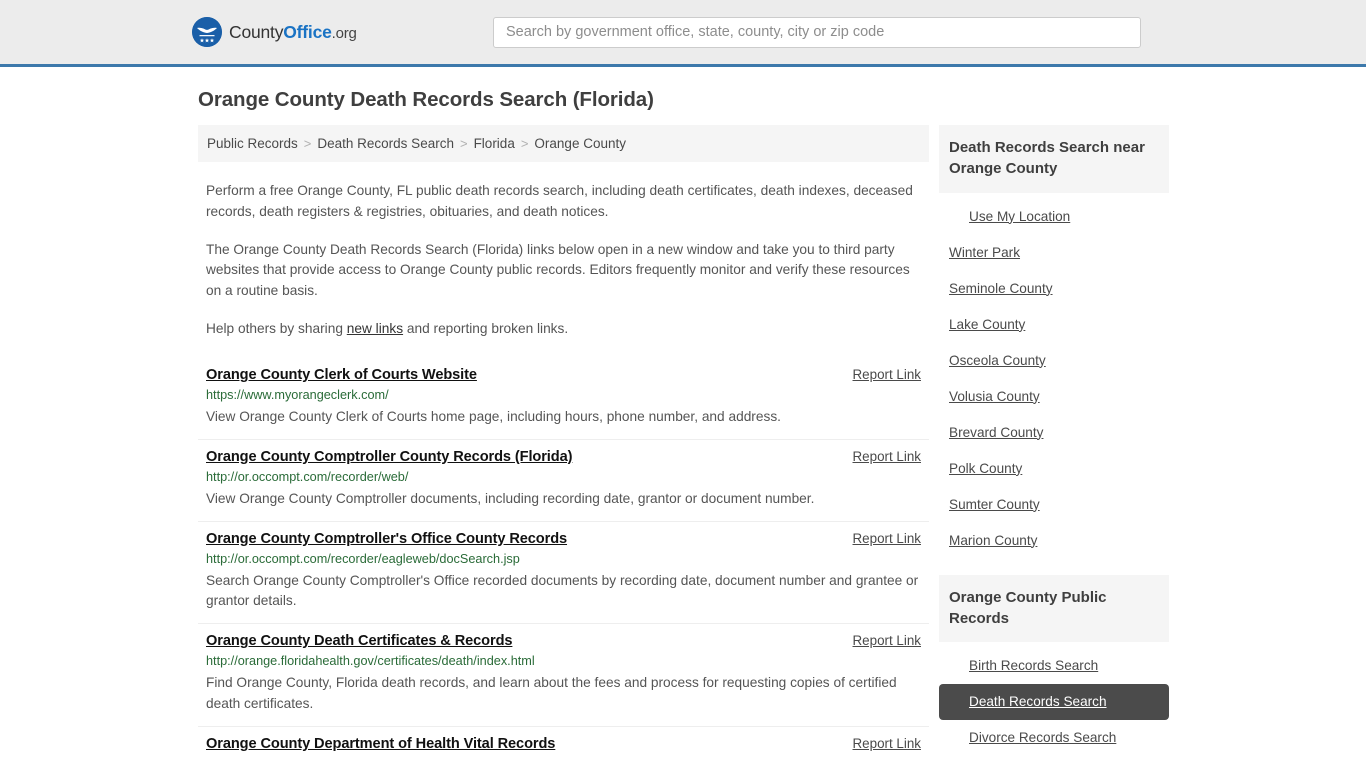  I want to click on site-logo: CountyOffice.org, so click(274, 32).